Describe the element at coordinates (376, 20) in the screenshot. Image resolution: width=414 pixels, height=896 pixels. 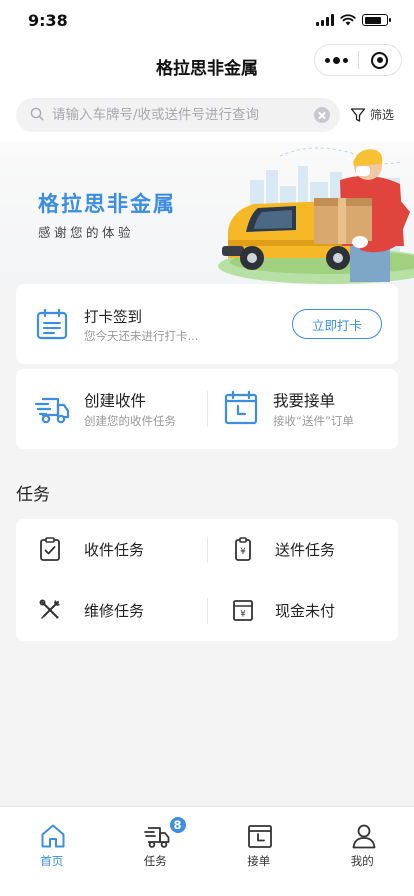
I see `battery-icon` at that location.